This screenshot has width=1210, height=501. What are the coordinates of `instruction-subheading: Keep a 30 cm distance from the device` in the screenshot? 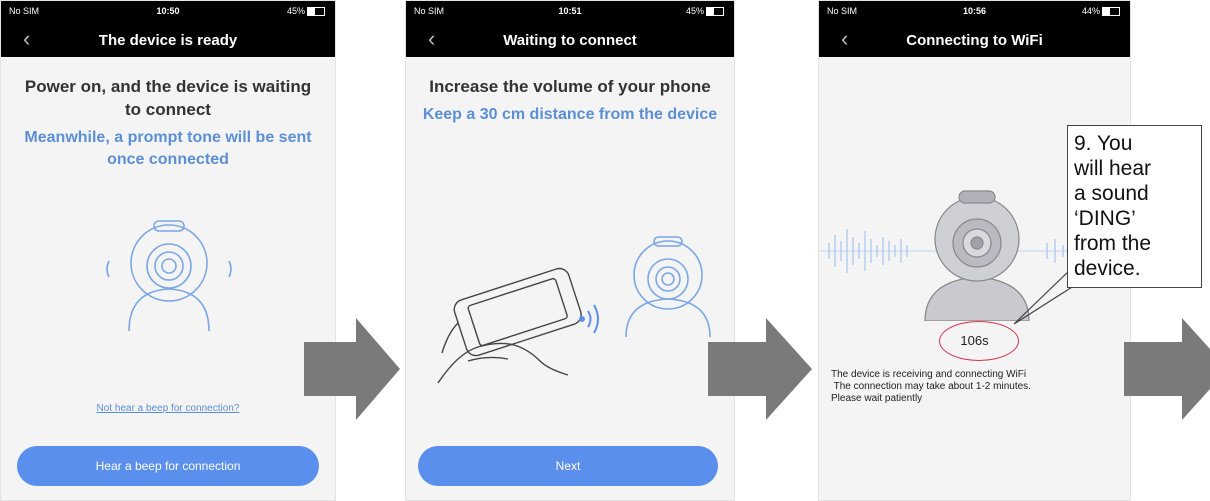 It's located at (570, 114).